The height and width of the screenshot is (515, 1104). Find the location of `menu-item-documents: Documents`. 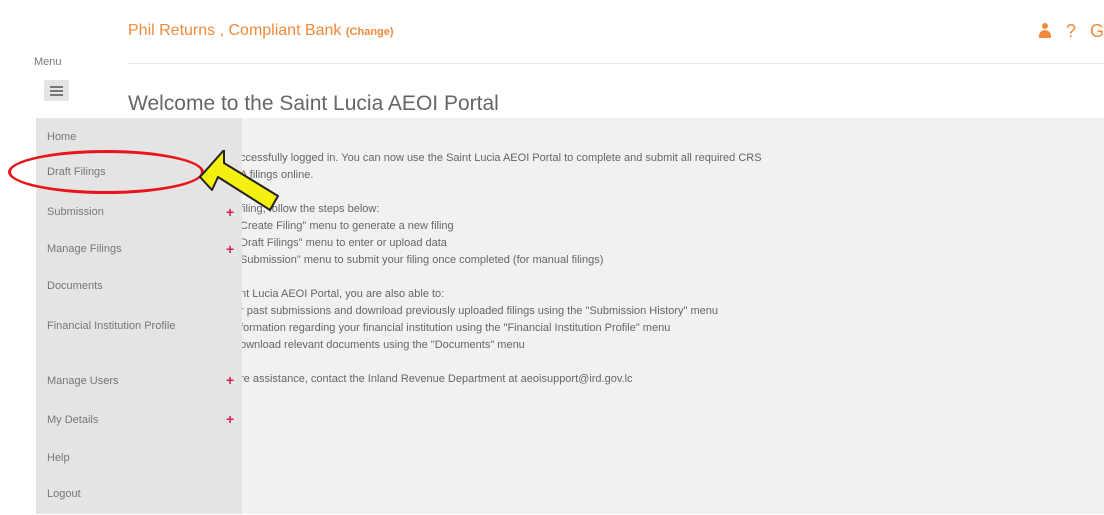

menu-item-documents: Documents is located at coordinates (75, 286).